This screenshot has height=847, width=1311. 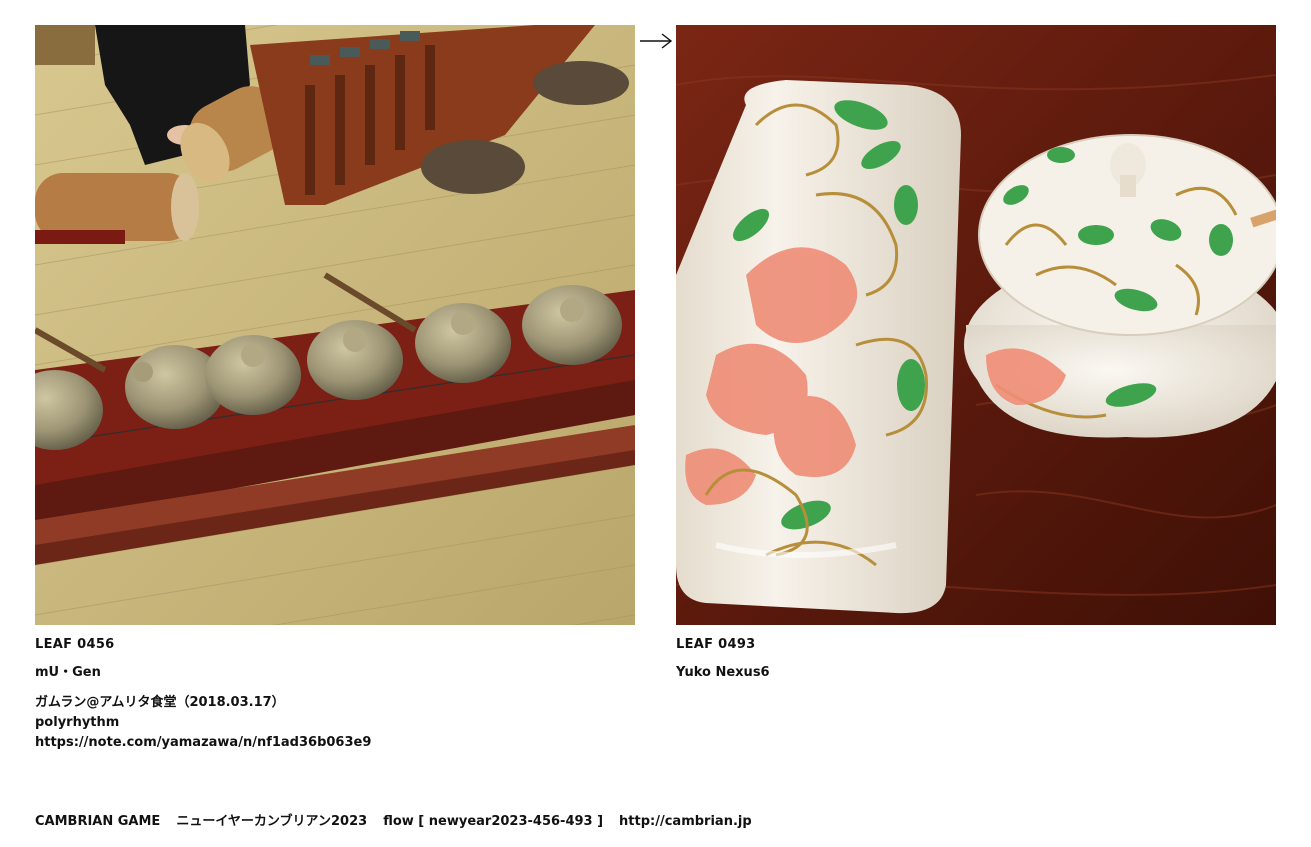 What do you see at coordinates (685, 821) in the screenshot?
I see `footer-site-link: http://cambrian.jp` at bounding box center [685, 821].